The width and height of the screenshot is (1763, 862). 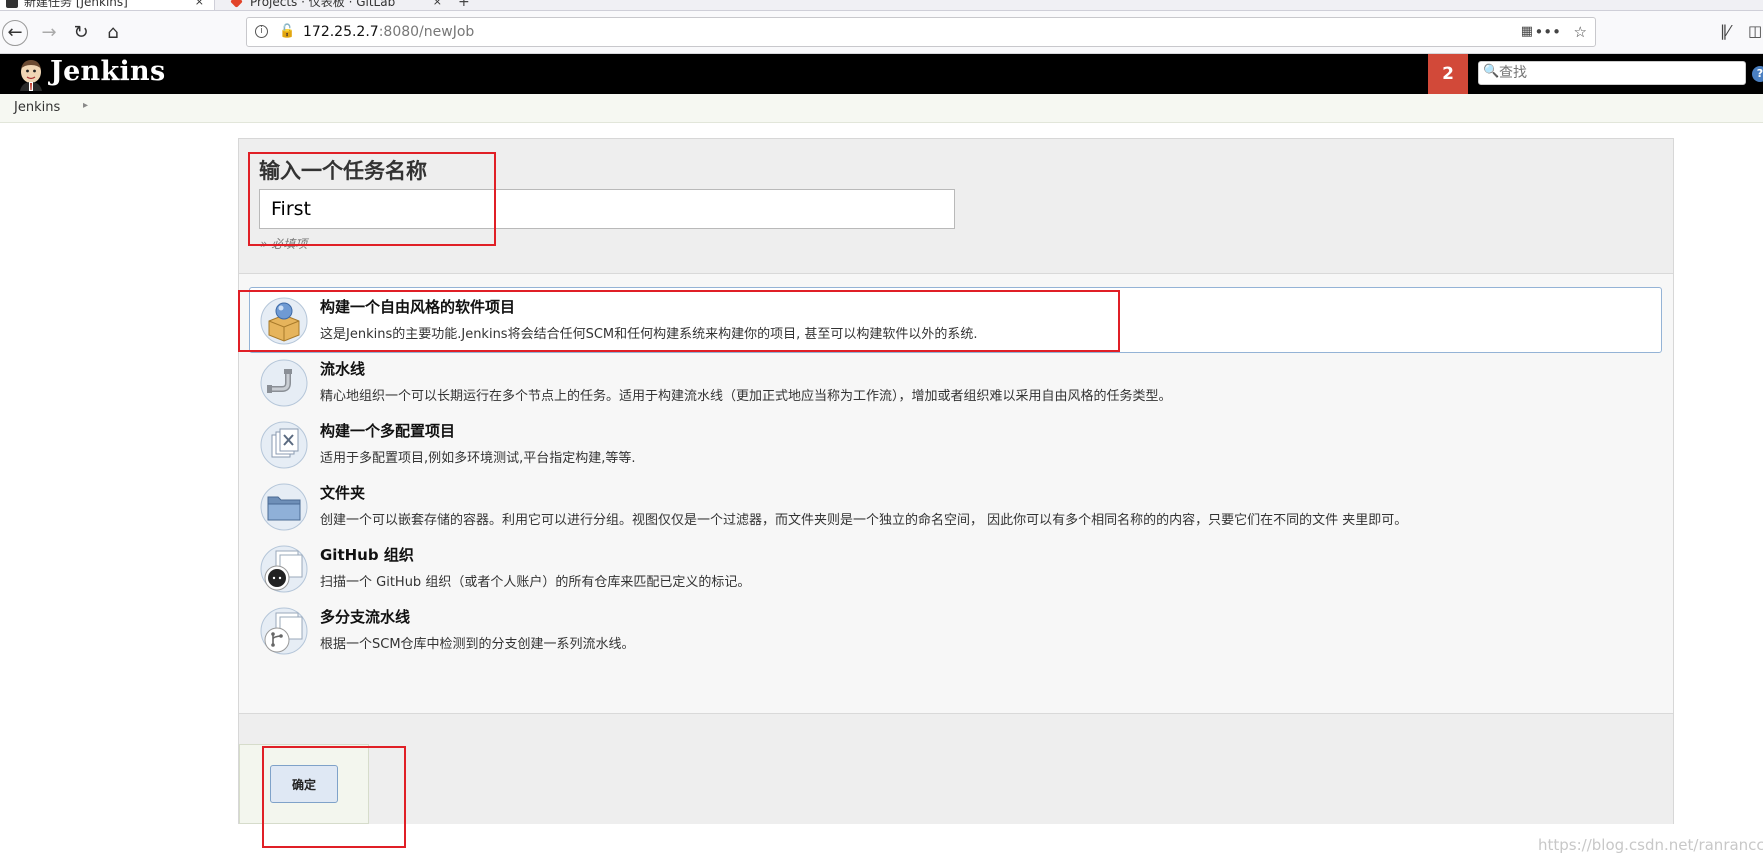 I want to click on bookmark-star-icon: ☆, so click(x=1580, y=32).